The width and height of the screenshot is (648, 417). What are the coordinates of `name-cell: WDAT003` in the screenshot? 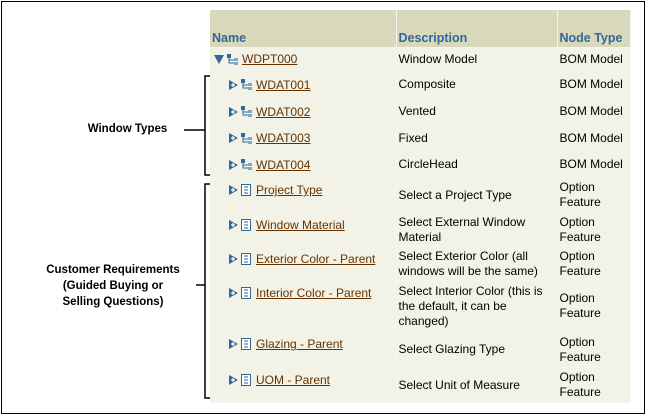 It's located at (303, 138).